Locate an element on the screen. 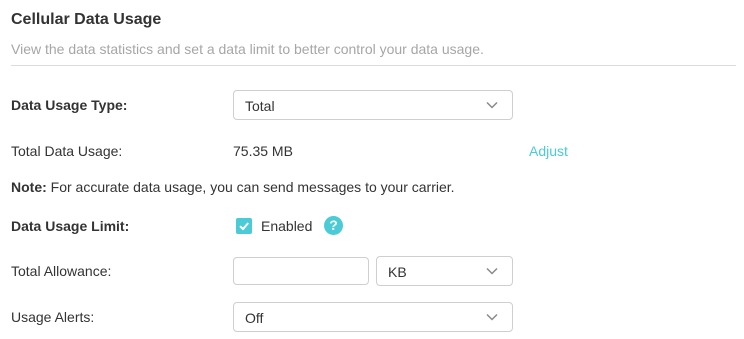 This screenshot has width=744, height=339. allowance-unit-value: KB is located at coordinates (397, 272).